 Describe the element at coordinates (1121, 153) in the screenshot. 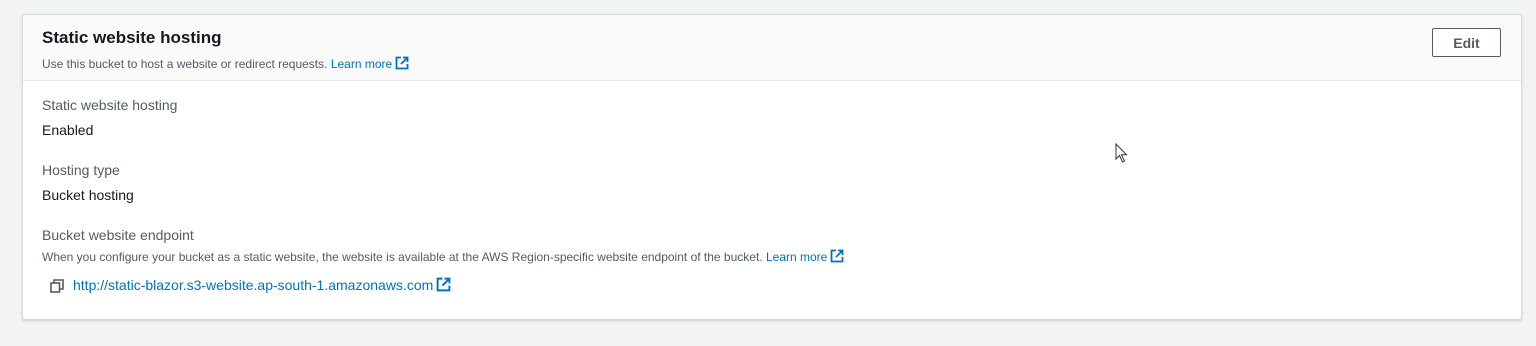

I see `mouse-cursor-icon` at that location.